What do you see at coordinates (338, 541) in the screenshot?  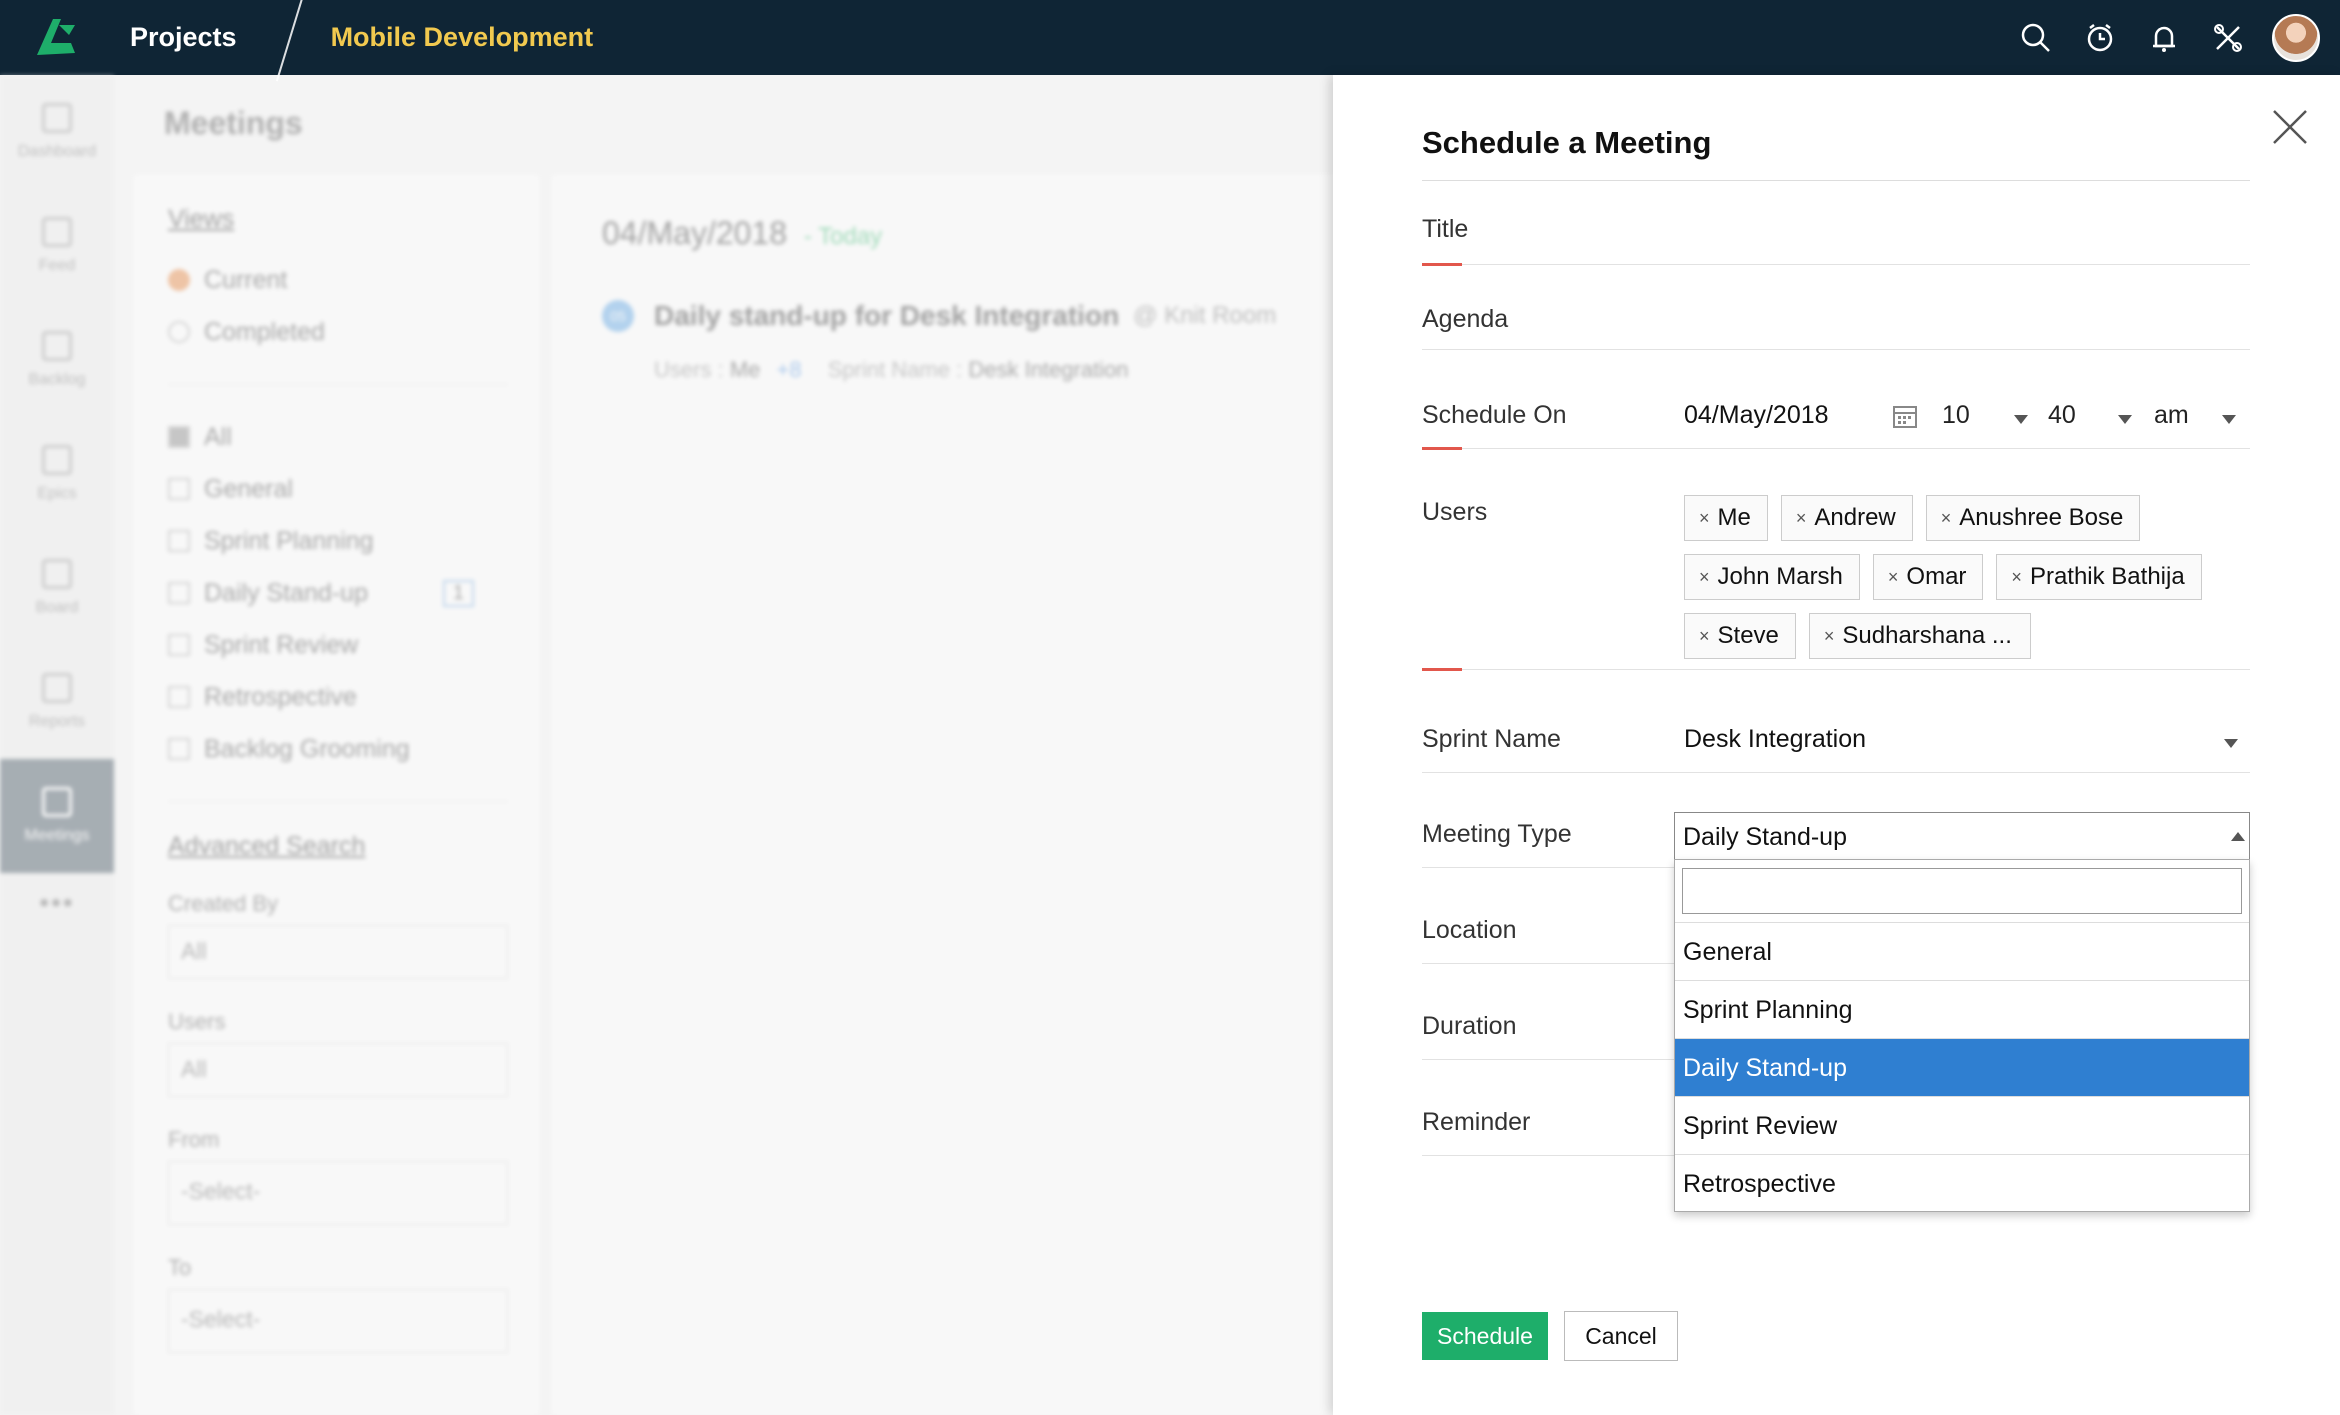 I see `type-sprint-planning: Sprint Planning` at bounding box center [338, 541].